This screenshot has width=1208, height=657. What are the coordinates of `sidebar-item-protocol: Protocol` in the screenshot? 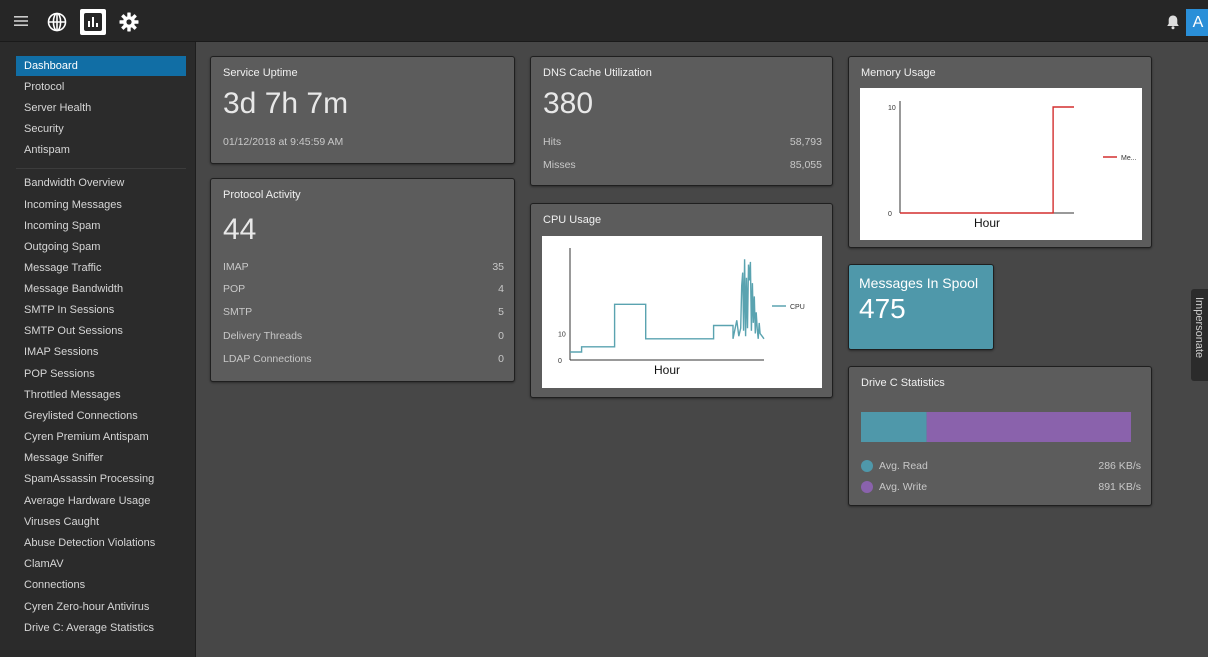 It's located at (101, 87).